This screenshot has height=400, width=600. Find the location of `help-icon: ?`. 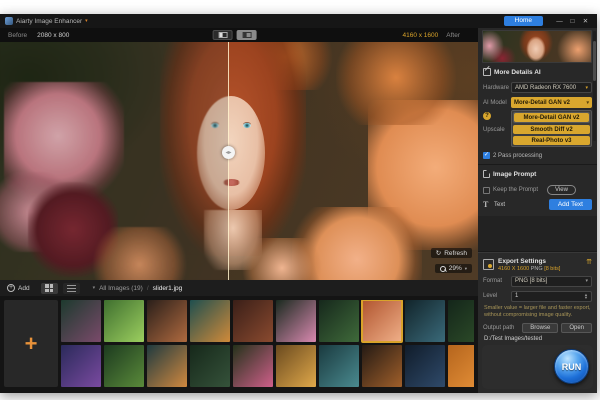

help-icon: ? is located at coordinates (487, 116).